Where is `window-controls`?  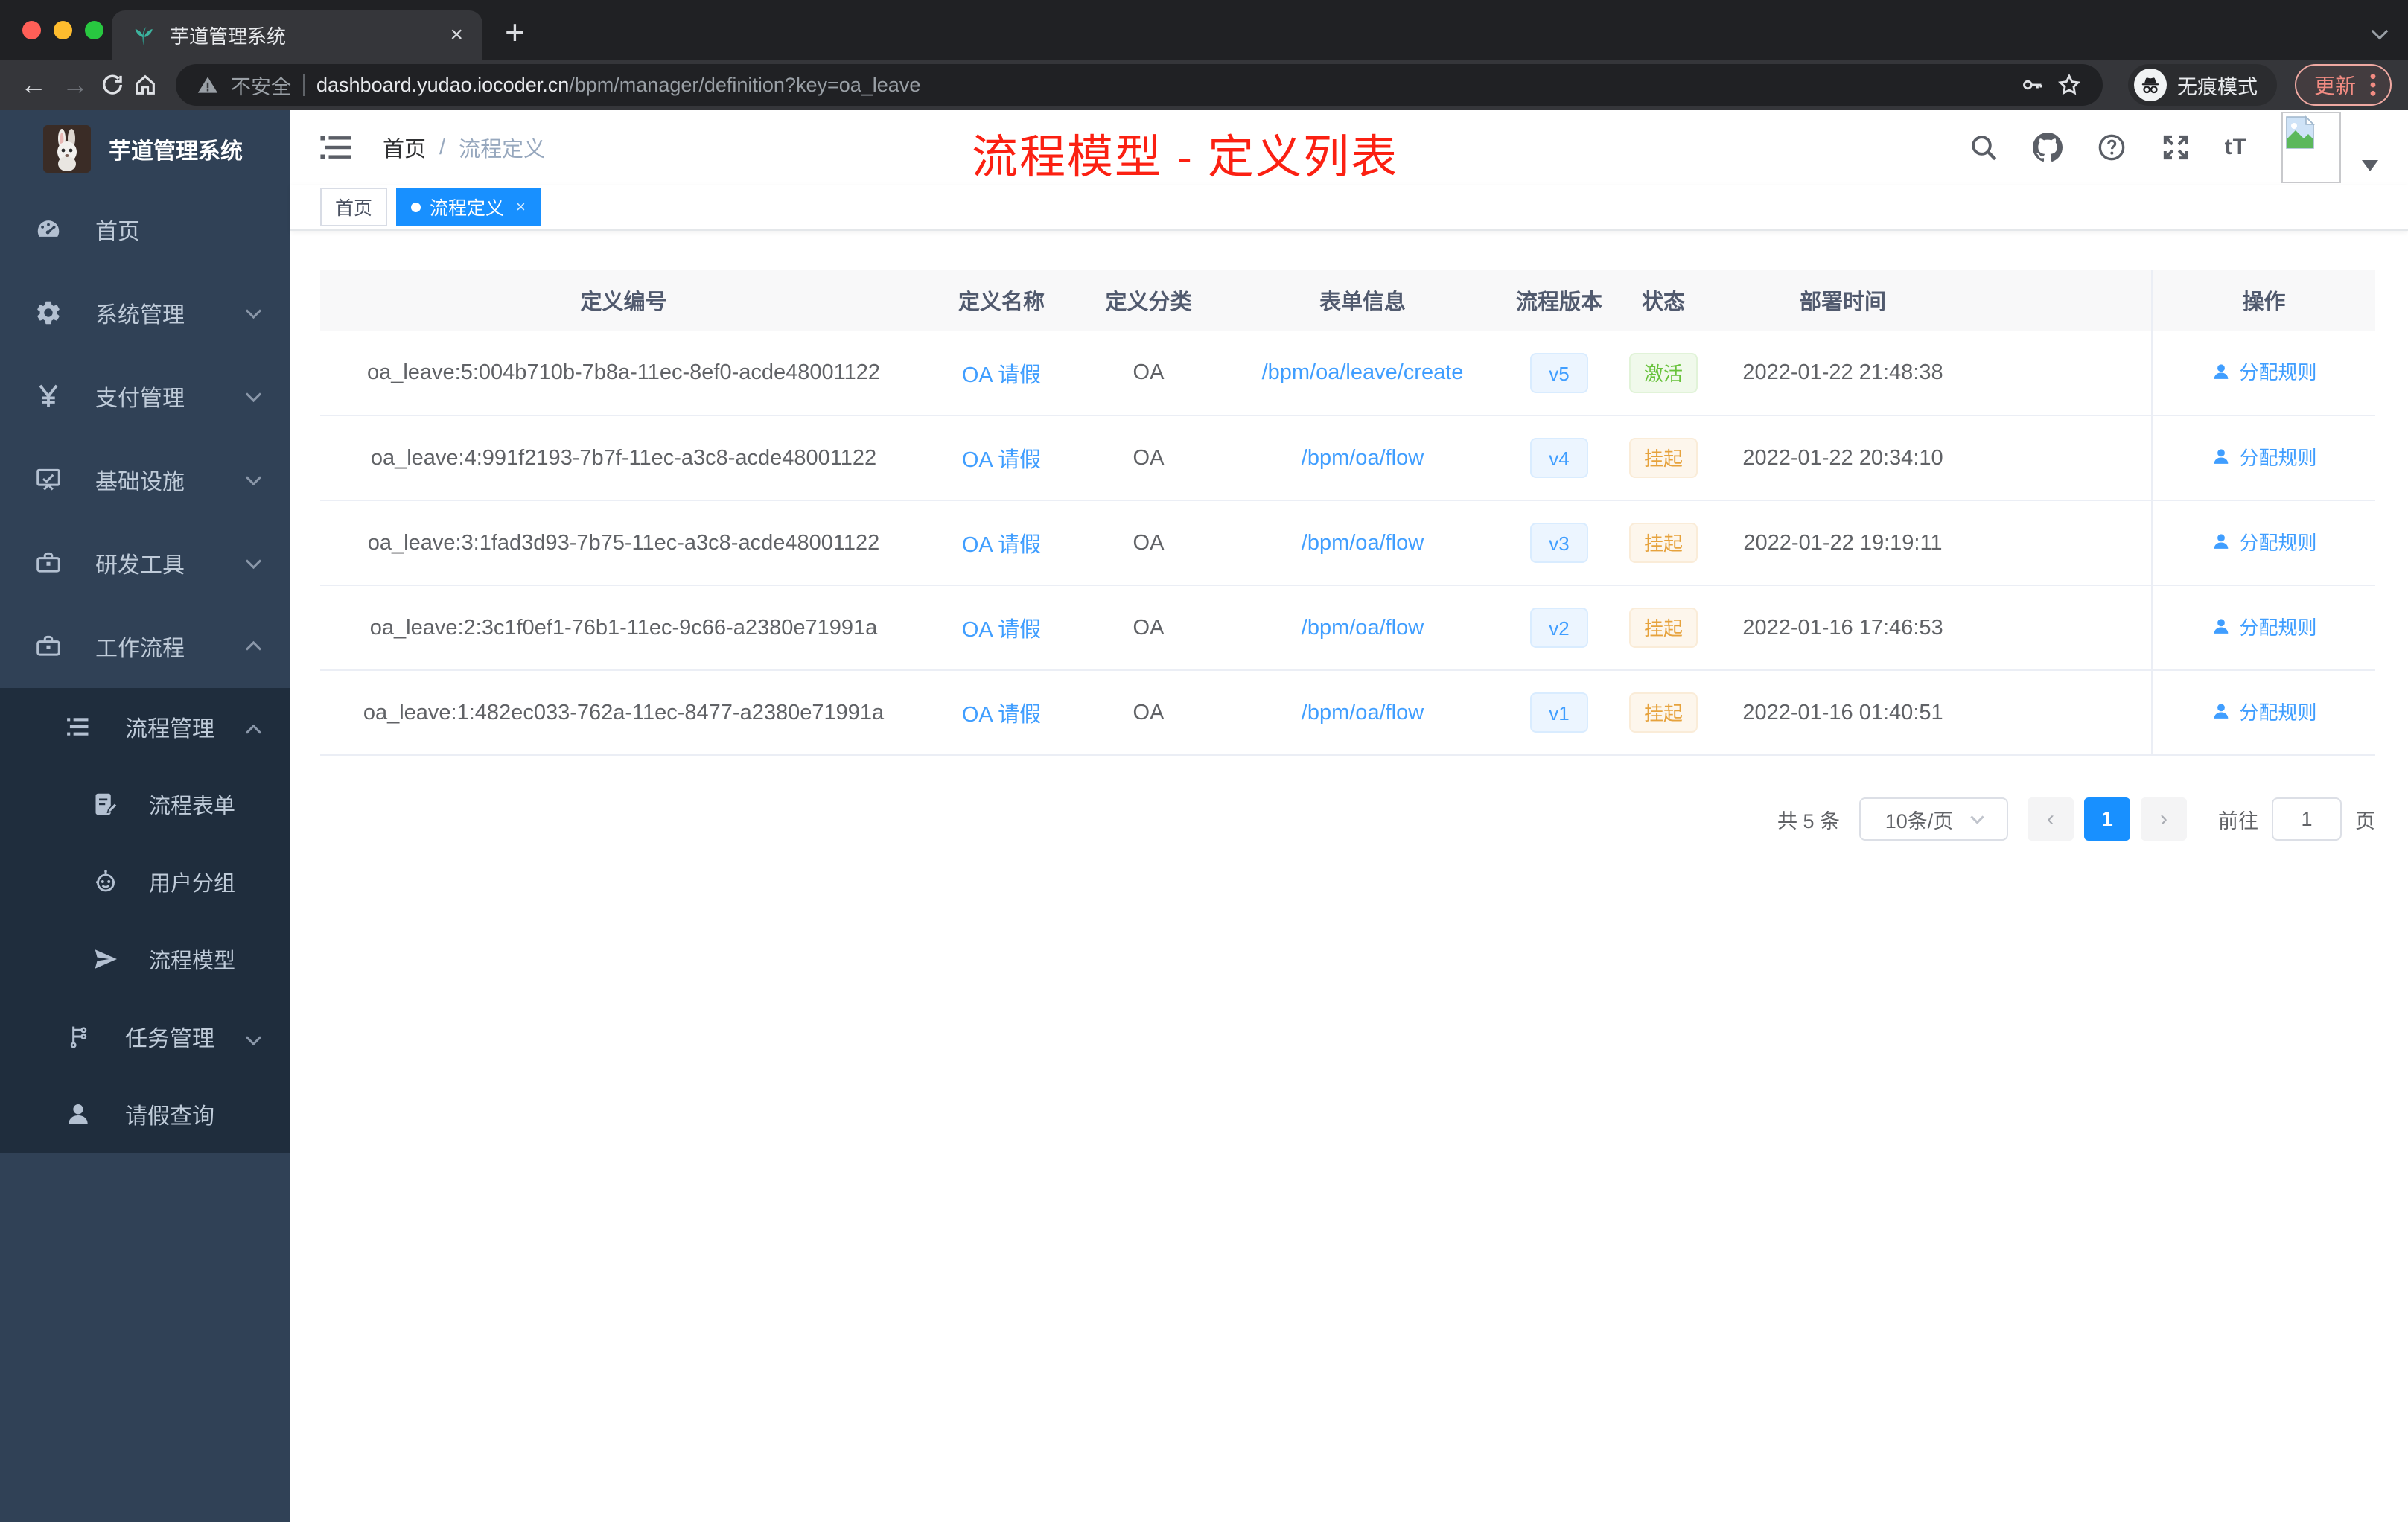 window-controls is located at coordinates (62, 30).